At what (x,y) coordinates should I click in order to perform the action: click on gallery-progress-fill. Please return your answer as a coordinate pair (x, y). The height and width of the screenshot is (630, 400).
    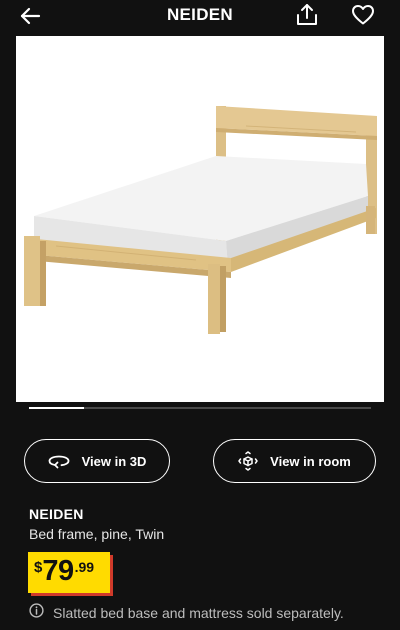
    Looking at the image, I should click on (56, 408).